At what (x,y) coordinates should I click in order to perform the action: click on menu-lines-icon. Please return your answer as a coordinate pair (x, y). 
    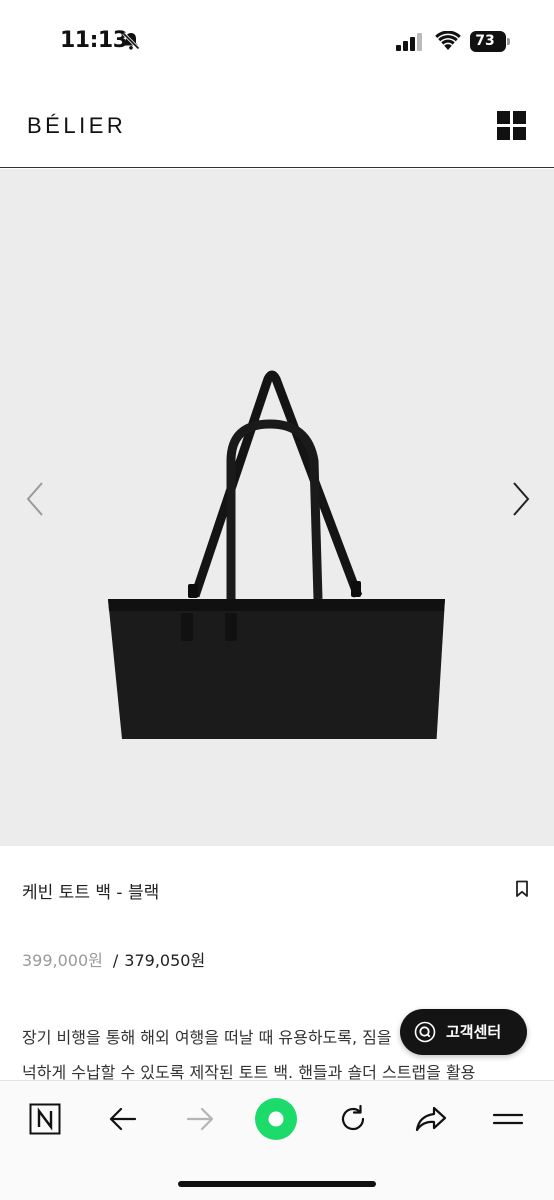
    Looking at the image, I should click on (508, 1119).